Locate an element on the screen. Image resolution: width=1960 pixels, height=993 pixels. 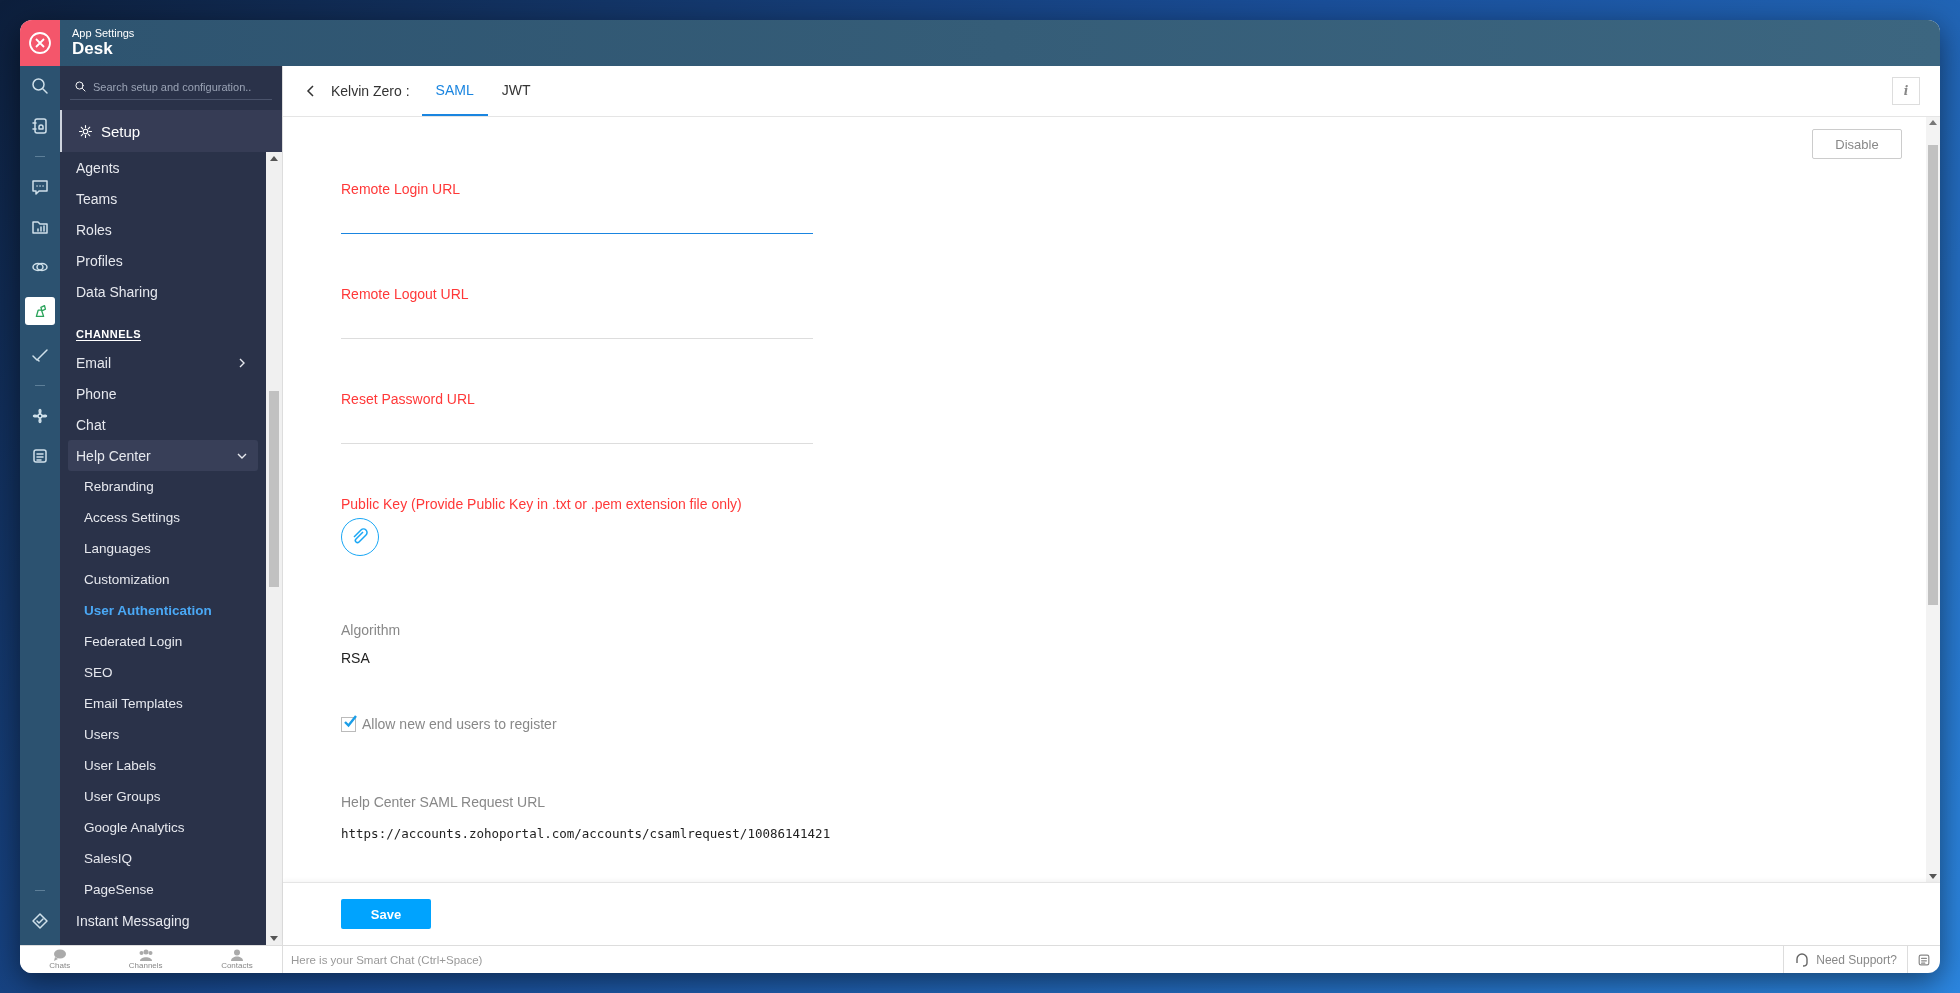
field-label: Remote Logout URL is located at coordinates (405, 294).